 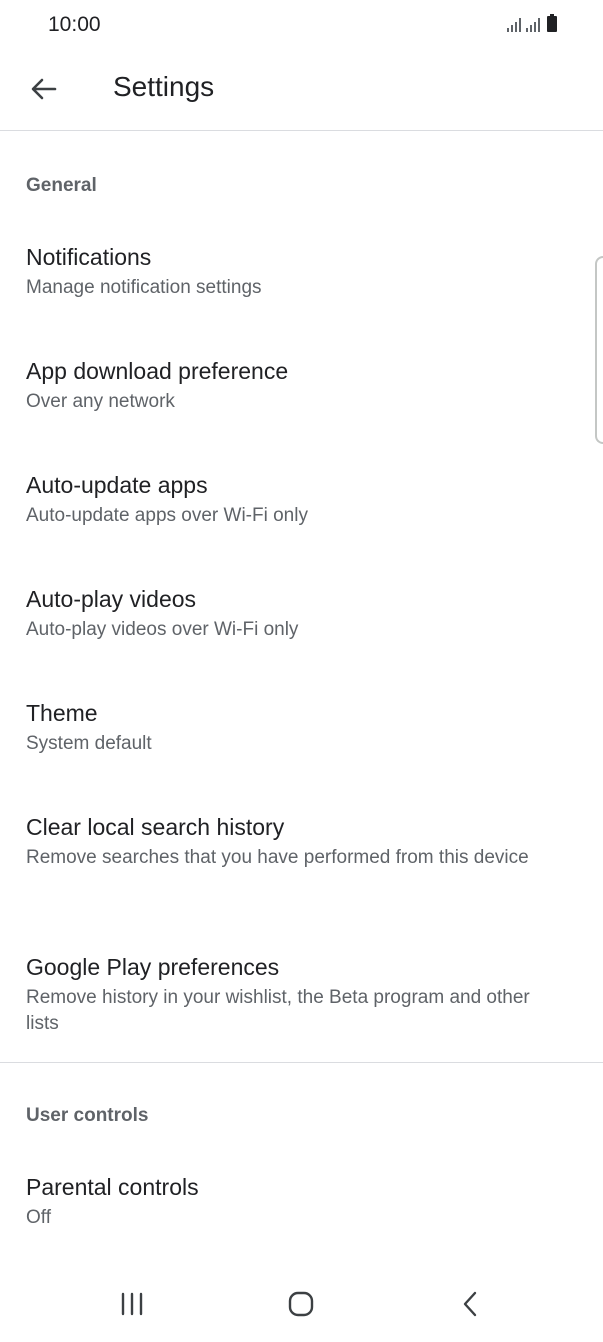 I want to click on status-time: 10:00, so click(x=74, y=24).